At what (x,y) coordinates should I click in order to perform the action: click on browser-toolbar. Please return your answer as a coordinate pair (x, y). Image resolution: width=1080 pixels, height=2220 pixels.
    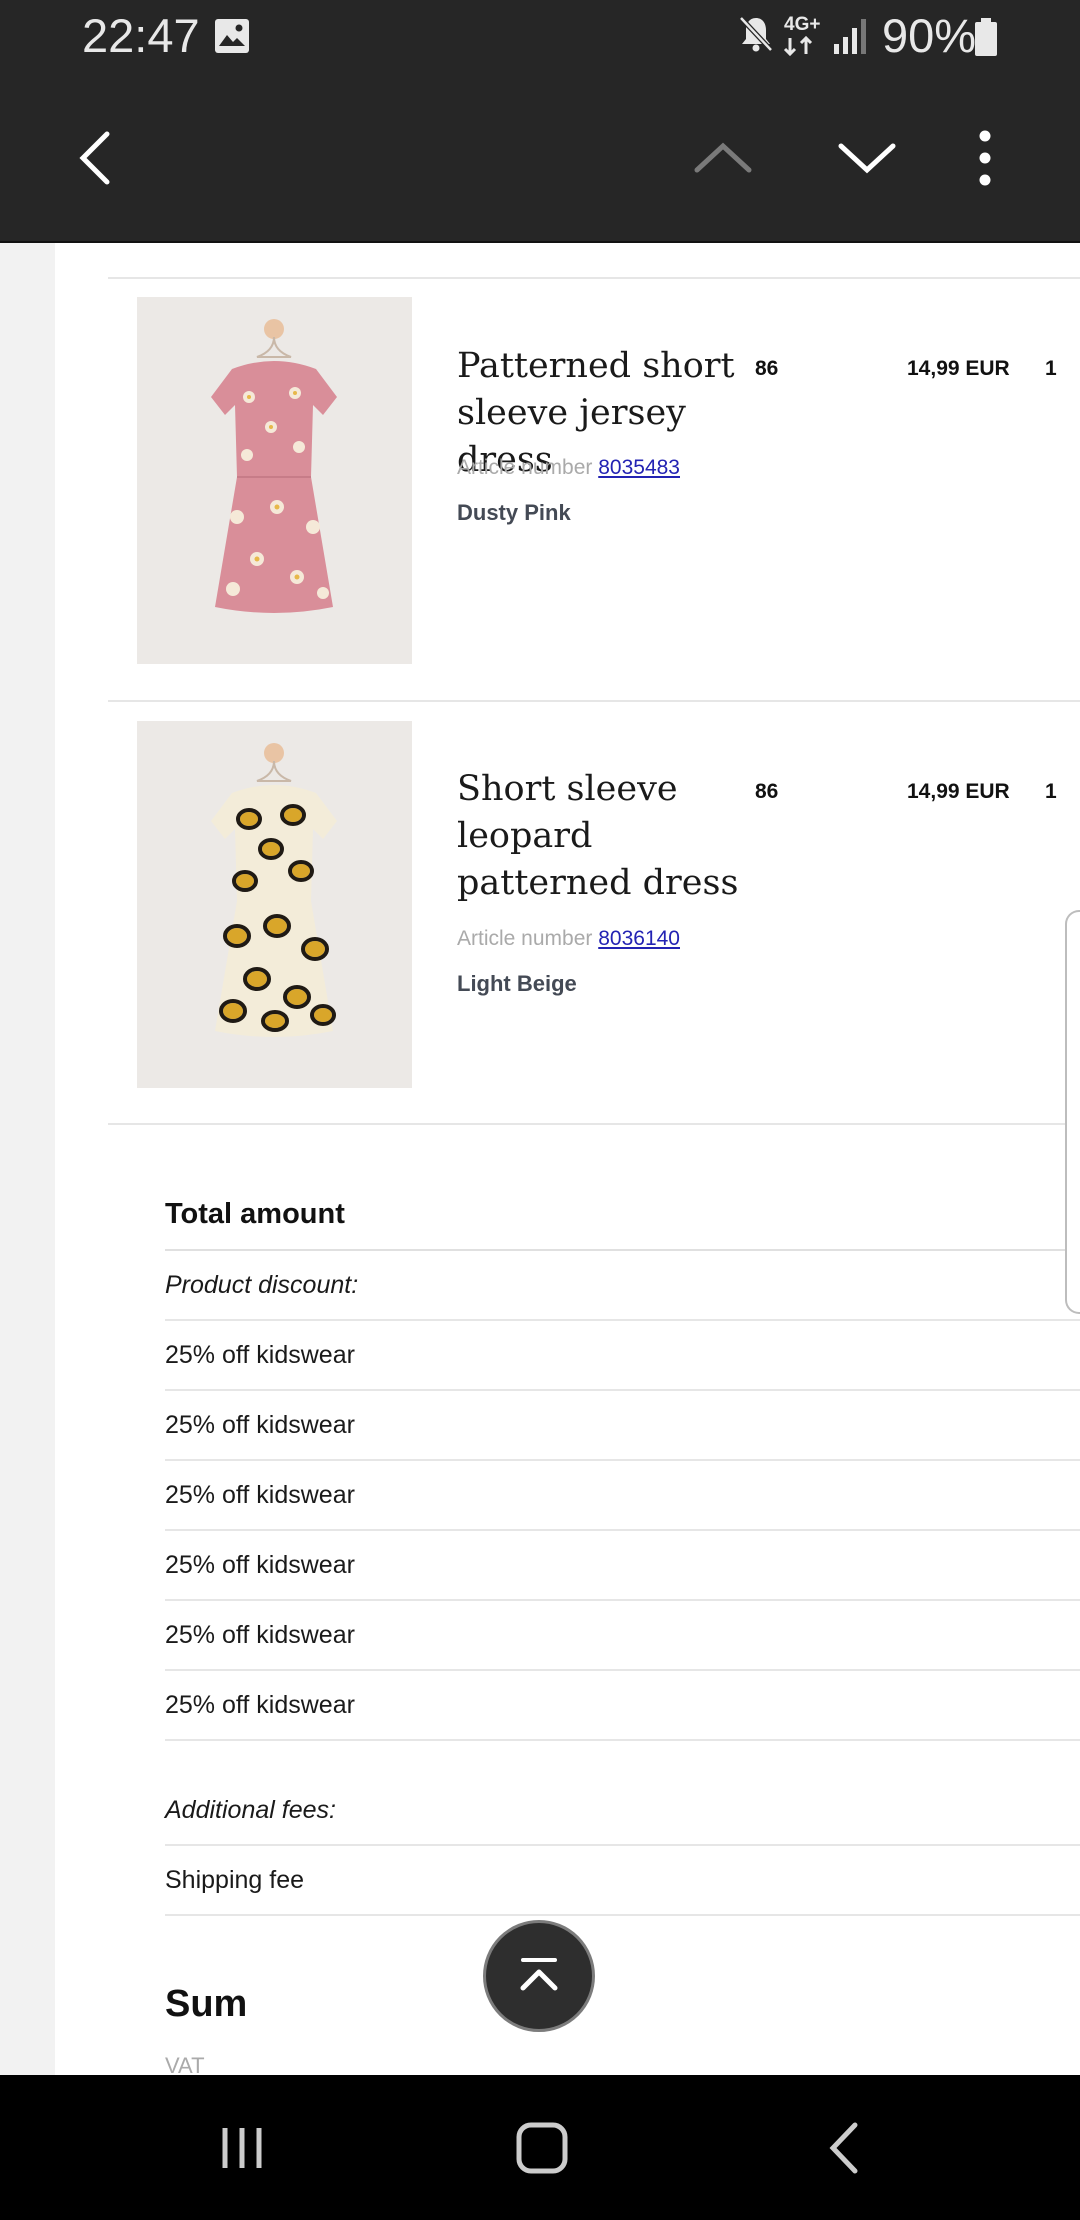
    Looking at the image, I should click on (540, 159).